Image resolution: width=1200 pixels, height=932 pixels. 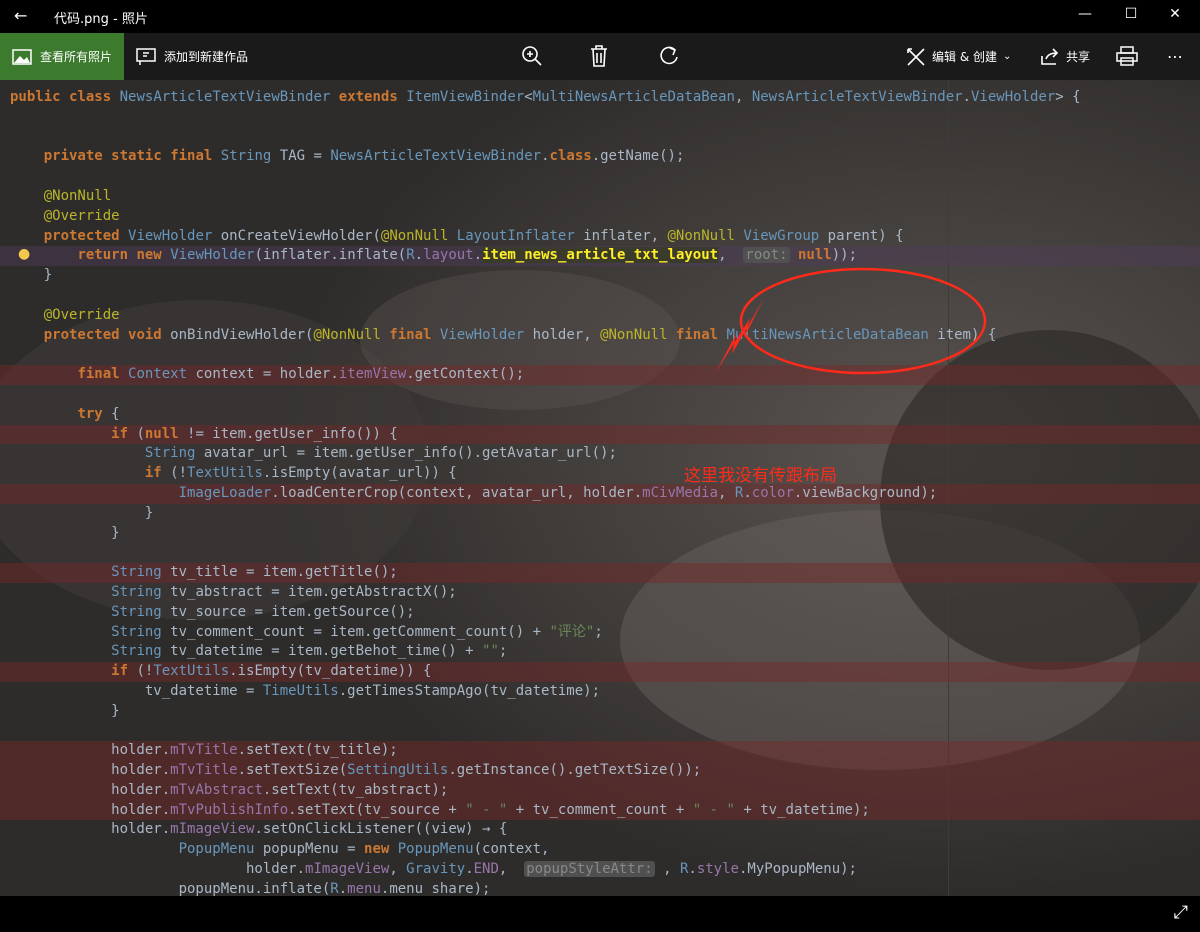 What do you see at coordinates (1085, 14) in the screenshot?
I see `minimize-icon: —` at bounding box center [1085, 14].